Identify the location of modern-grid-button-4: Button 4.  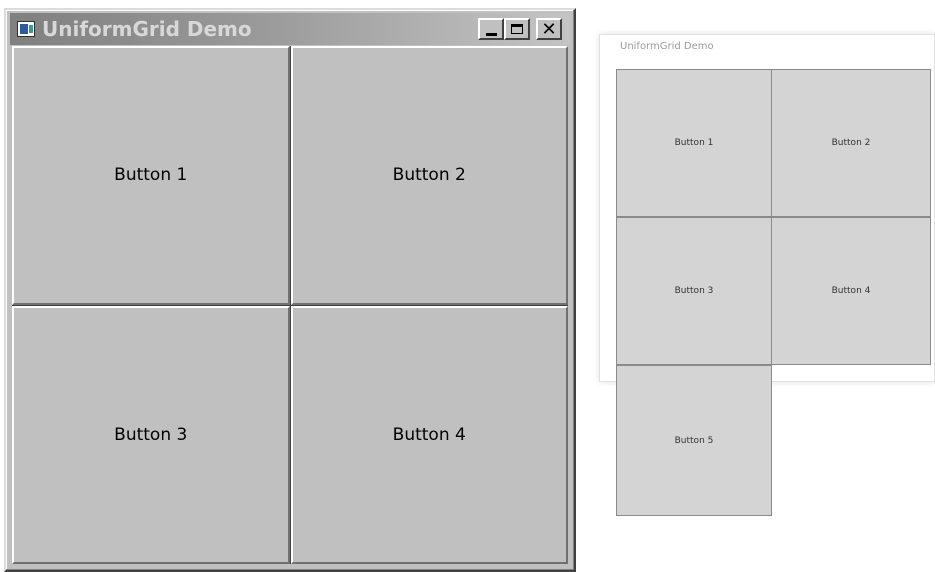
(851, 291).